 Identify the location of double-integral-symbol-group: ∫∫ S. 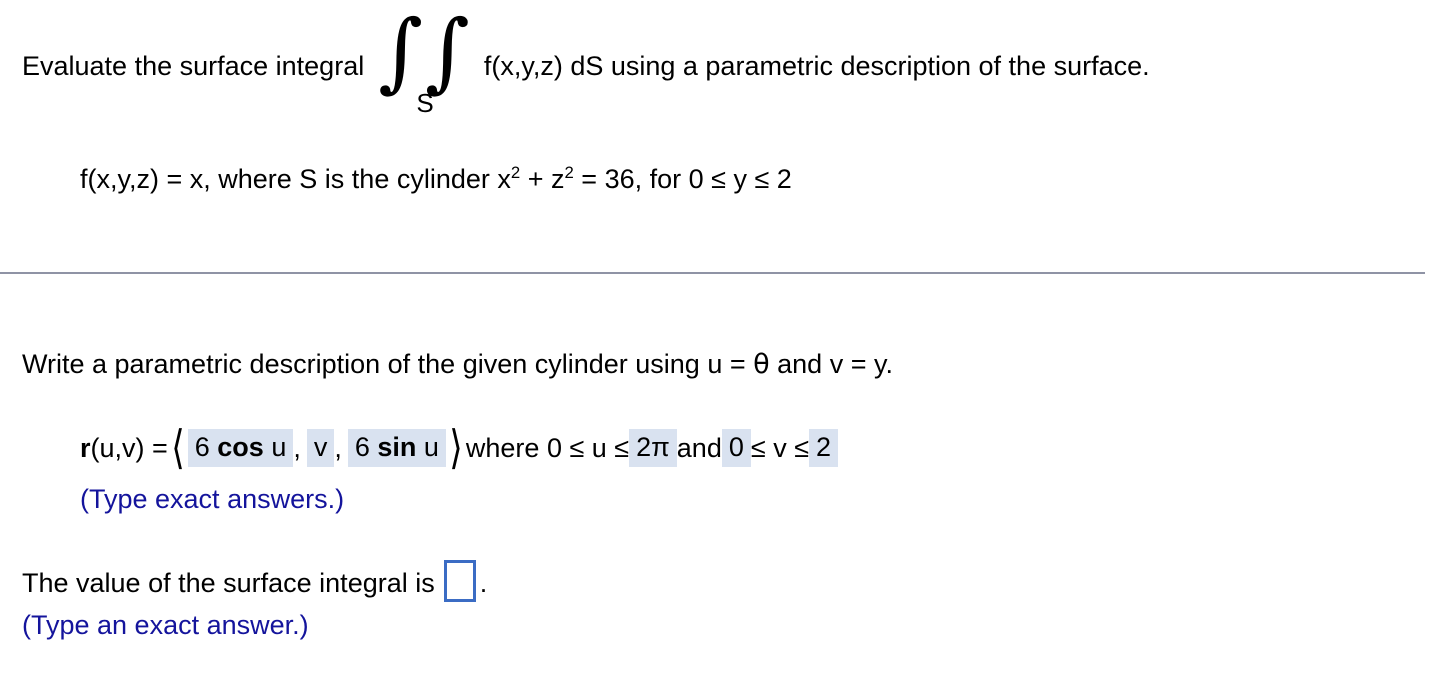
(425, 60).